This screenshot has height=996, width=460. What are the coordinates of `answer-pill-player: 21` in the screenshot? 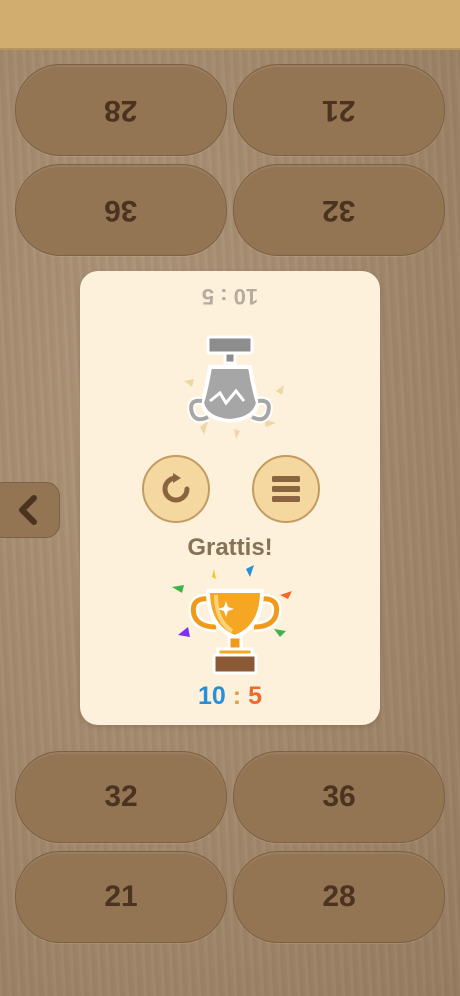 It's located at (121, 897).